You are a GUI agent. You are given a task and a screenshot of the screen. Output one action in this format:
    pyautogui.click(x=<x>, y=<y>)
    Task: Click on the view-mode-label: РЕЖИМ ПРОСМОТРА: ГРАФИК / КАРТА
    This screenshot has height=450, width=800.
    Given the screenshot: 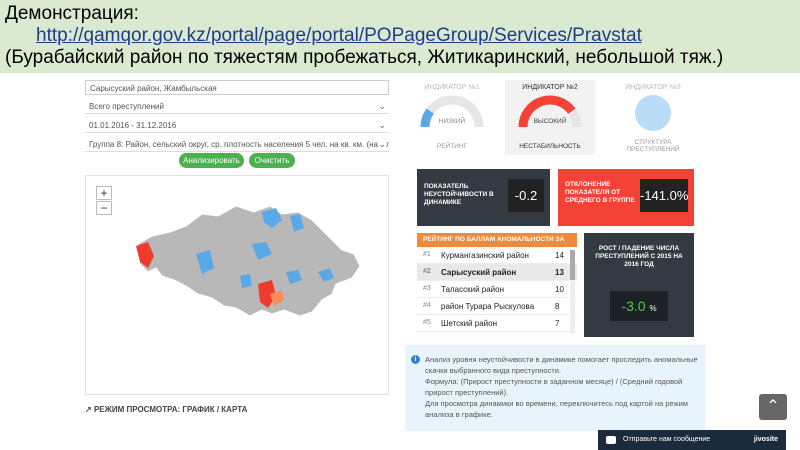 What is the action you would take?
    pyautogui.click(x=170, y=409)
    